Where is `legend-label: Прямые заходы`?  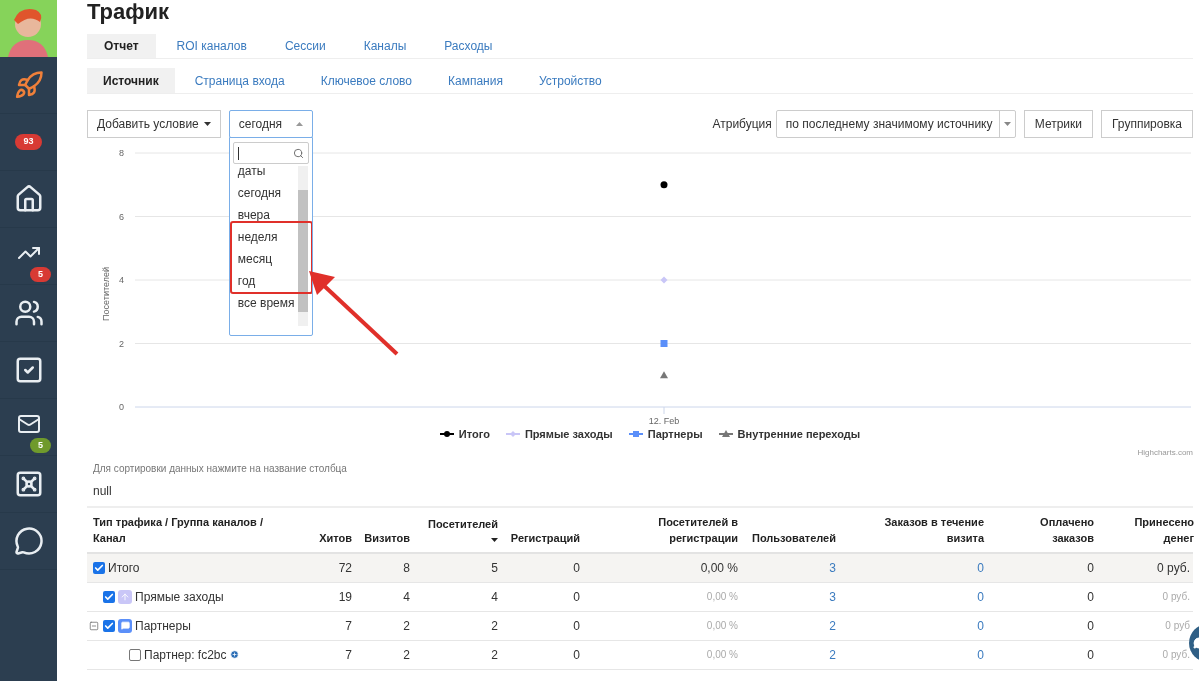
legend-label: Прямые заходы is located at coordinates (568, 434).